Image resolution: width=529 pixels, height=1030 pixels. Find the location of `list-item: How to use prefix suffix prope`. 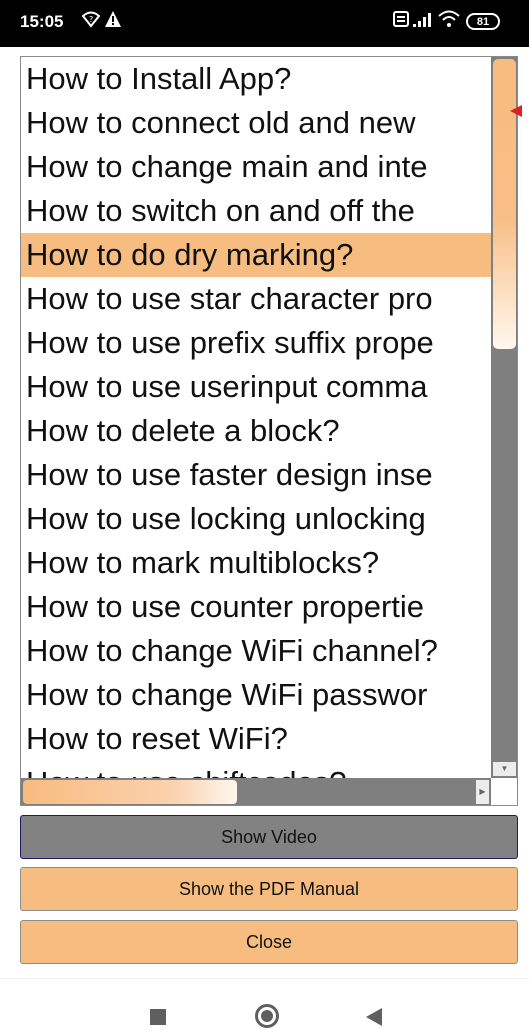

list-item: How to use prefix suffix prope is located at coordinates (256, 343).